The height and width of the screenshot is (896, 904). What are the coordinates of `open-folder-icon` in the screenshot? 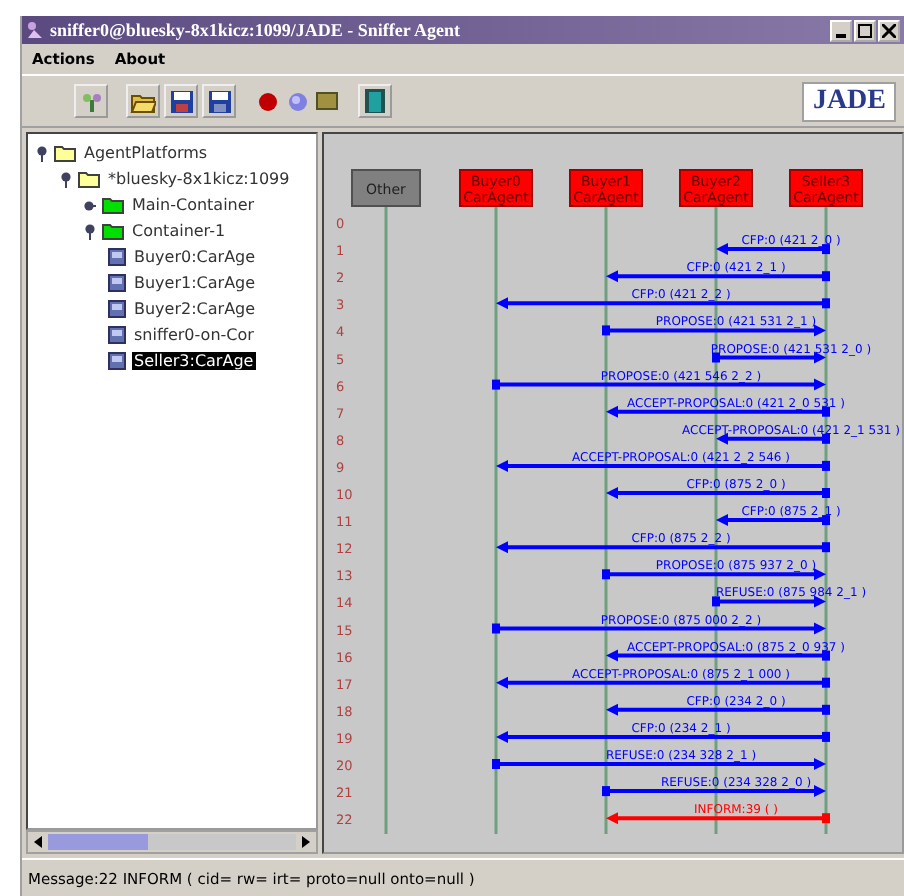 It's located at (143, 101).